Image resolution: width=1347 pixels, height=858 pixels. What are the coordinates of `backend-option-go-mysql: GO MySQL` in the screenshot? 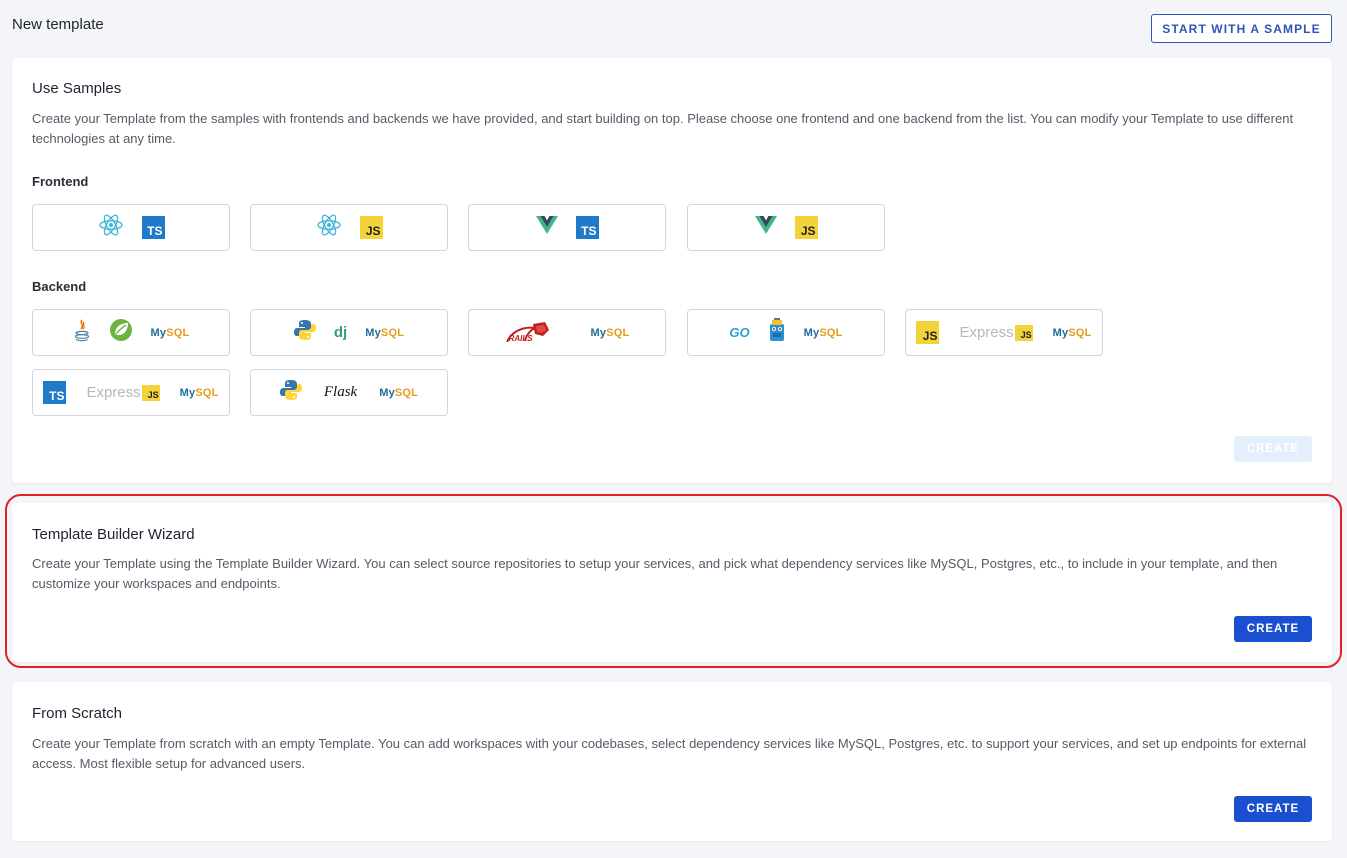 It's located at (786, 332).